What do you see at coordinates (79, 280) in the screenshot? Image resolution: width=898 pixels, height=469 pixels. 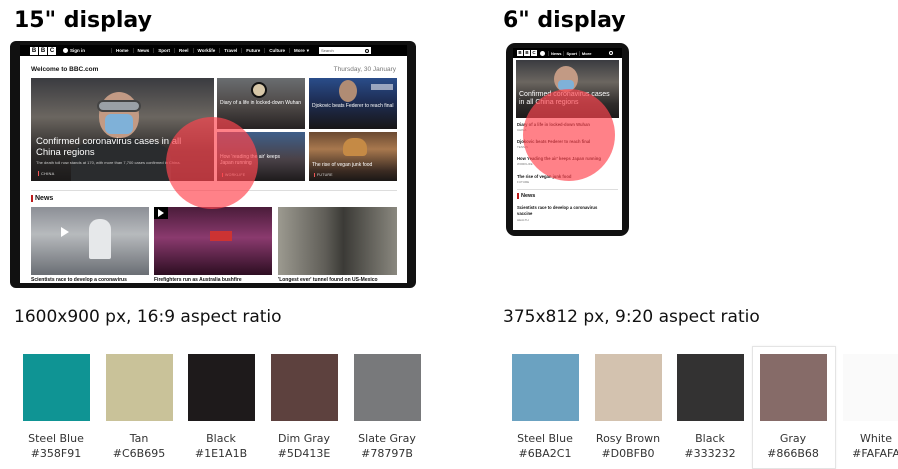 I see `news-card-scientists-title: Scientists race to develop a coronavirus` at bounding box center [79, 280].